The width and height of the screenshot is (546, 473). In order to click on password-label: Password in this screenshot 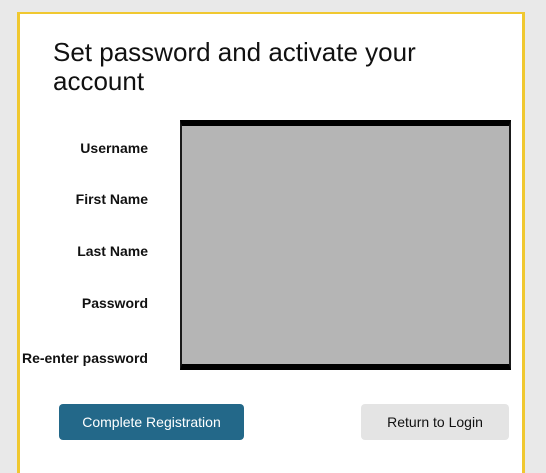, I will do `click(114, 303)`.